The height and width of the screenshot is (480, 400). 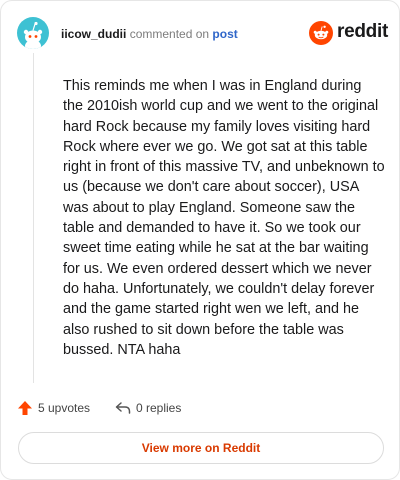 What do you see at coordinates (159, 408) in the screenshot?
I see `reply-count: 0 replies` at bounding box center [159, 408].